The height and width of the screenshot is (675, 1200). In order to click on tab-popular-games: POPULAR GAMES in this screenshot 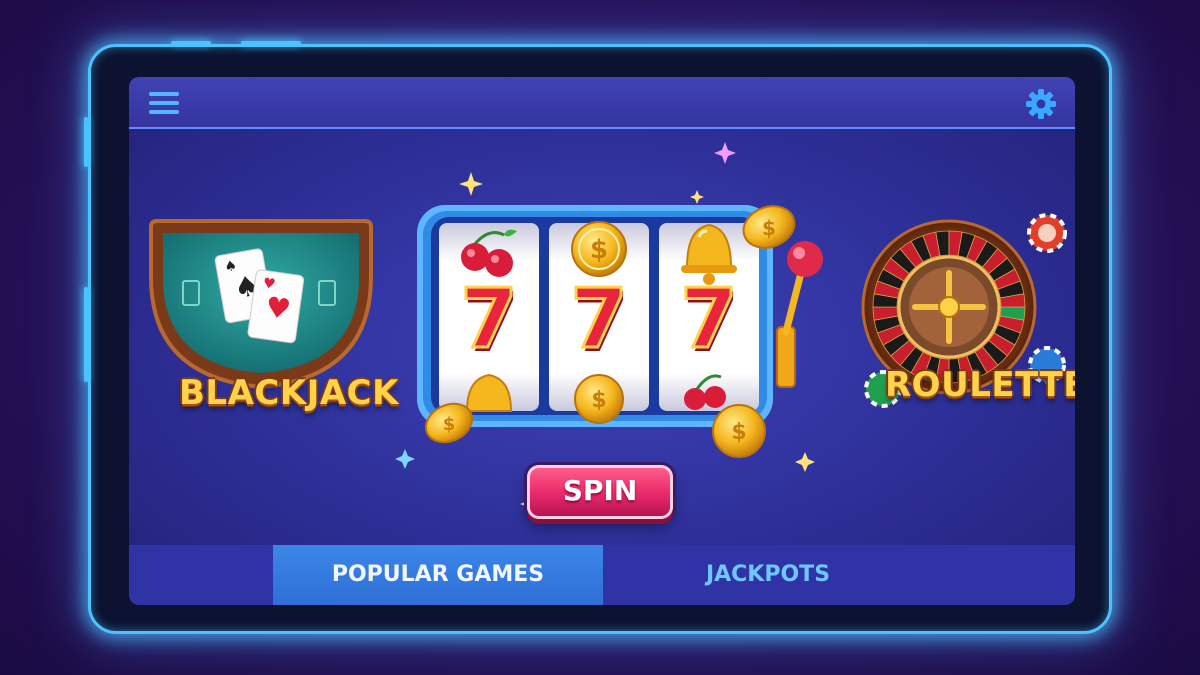, I will do `click(438, 575)`.